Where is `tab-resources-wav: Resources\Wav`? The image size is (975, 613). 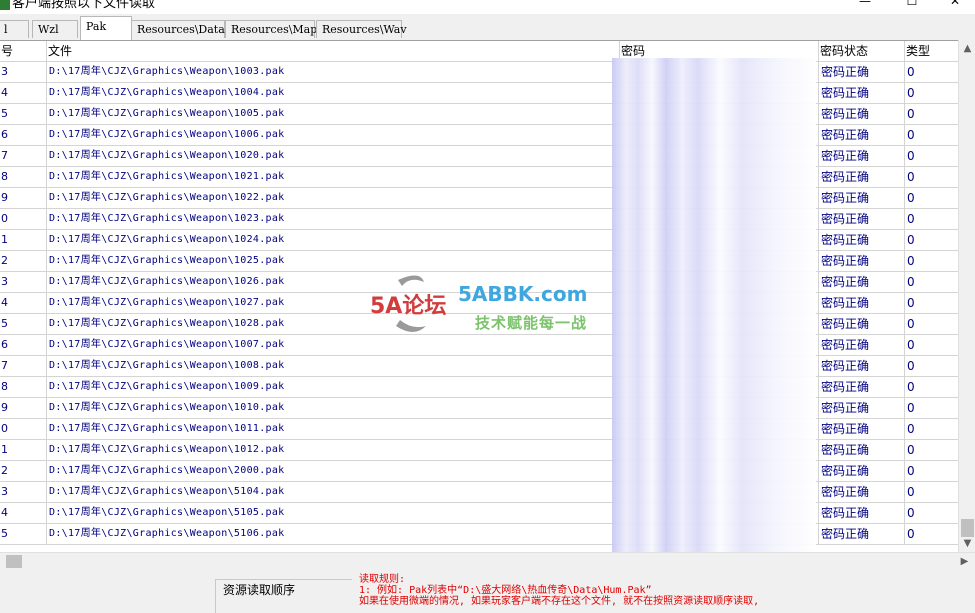
tab-resources-wav: Resources\Wav is located at coordinates (361, 29).